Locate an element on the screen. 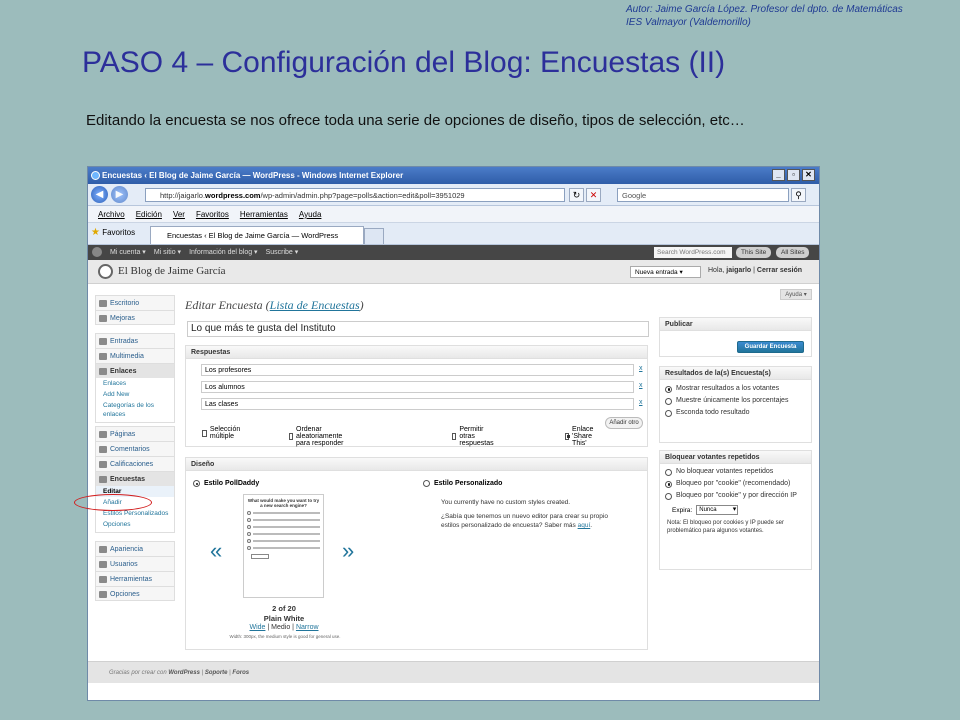  stop-icon: ✕ is located at coordinates (593, 195).